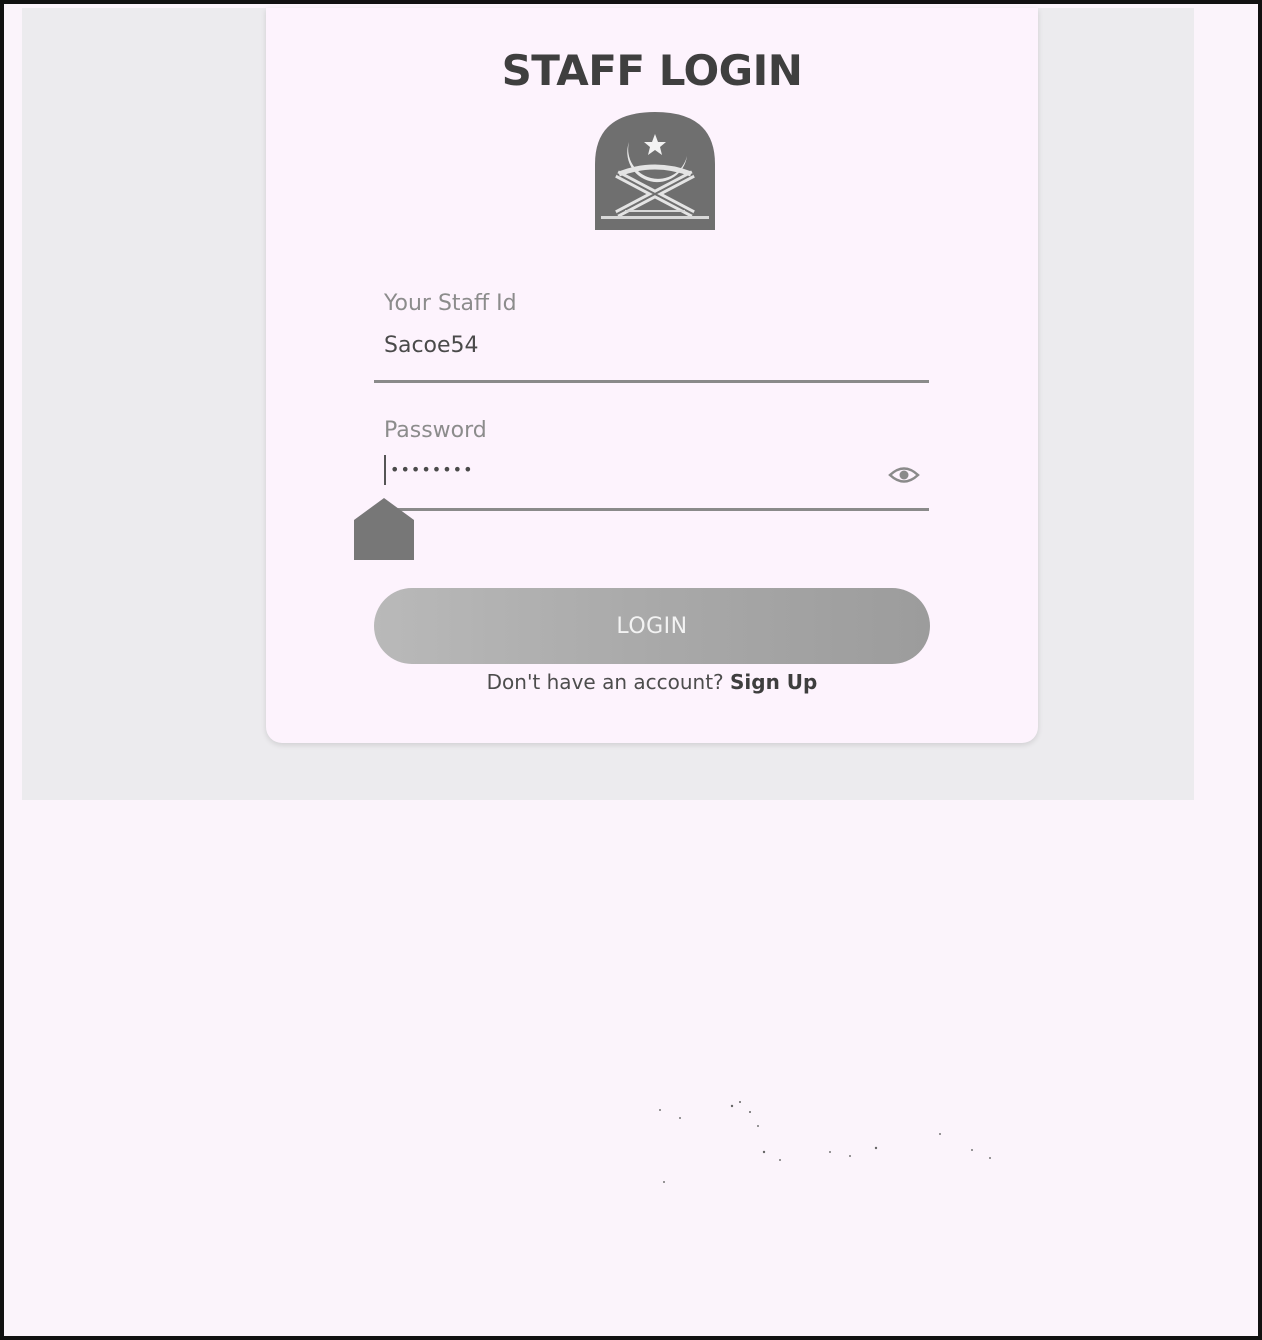  What do you see at coordinates (652, 626) in the screenshot?
I see `login-button: LOGIN` at bounding box center [652, 626].